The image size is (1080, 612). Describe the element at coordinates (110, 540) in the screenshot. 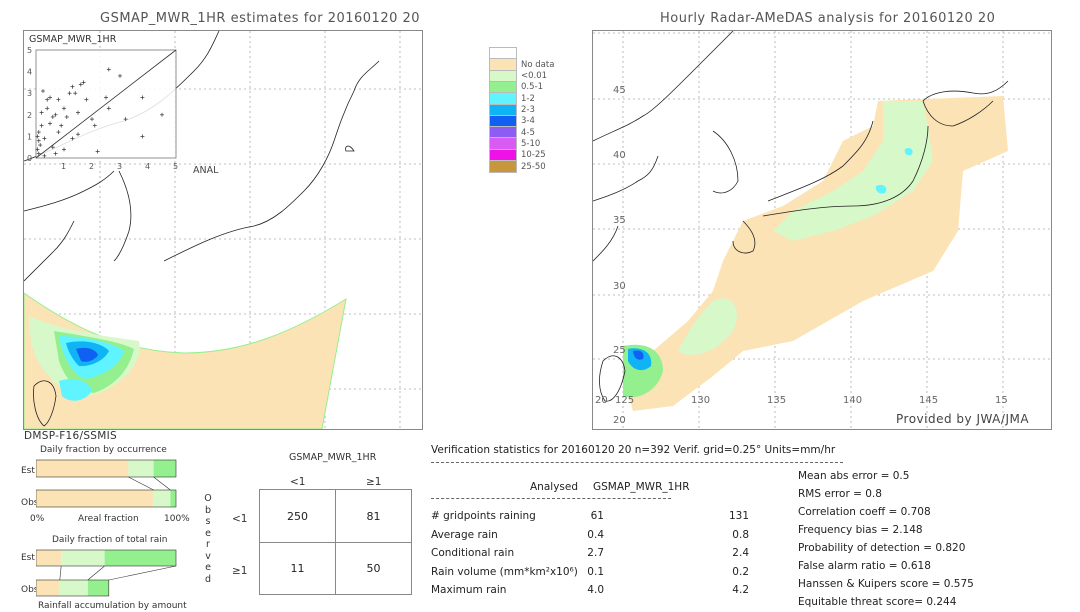

I see `total-rain-title: Daily fraction of total rain` at that location.